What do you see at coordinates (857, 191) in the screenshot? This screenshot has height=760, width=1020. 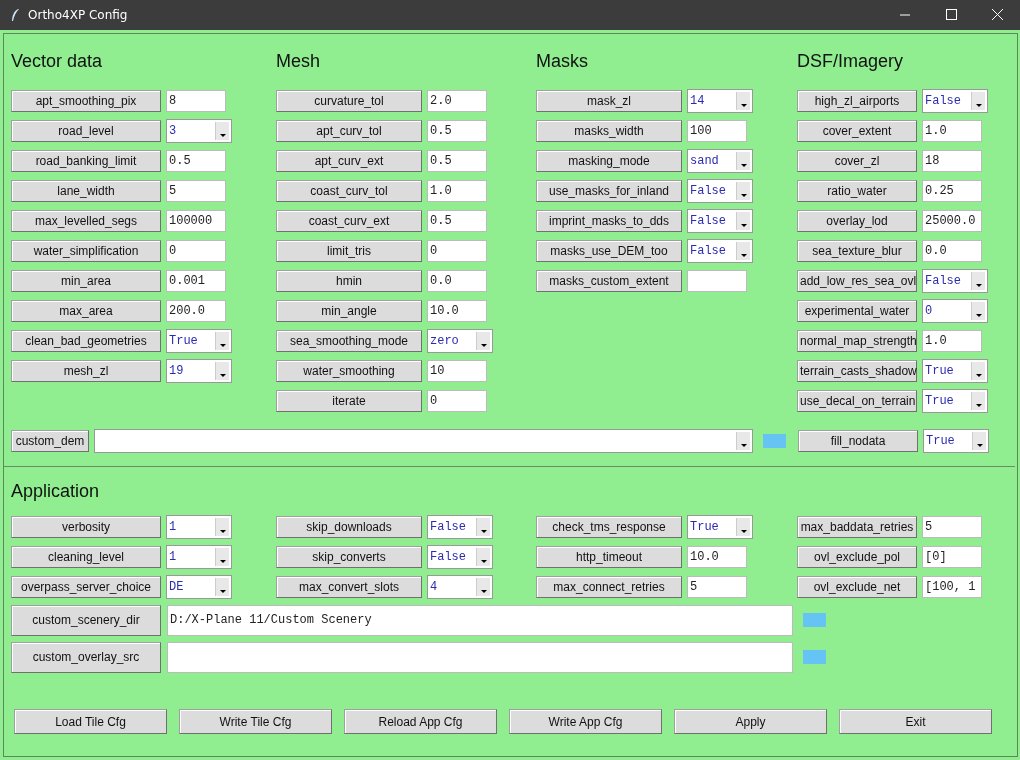 I see `parameter-button: ratio_water` at bounding box center [857, 191].